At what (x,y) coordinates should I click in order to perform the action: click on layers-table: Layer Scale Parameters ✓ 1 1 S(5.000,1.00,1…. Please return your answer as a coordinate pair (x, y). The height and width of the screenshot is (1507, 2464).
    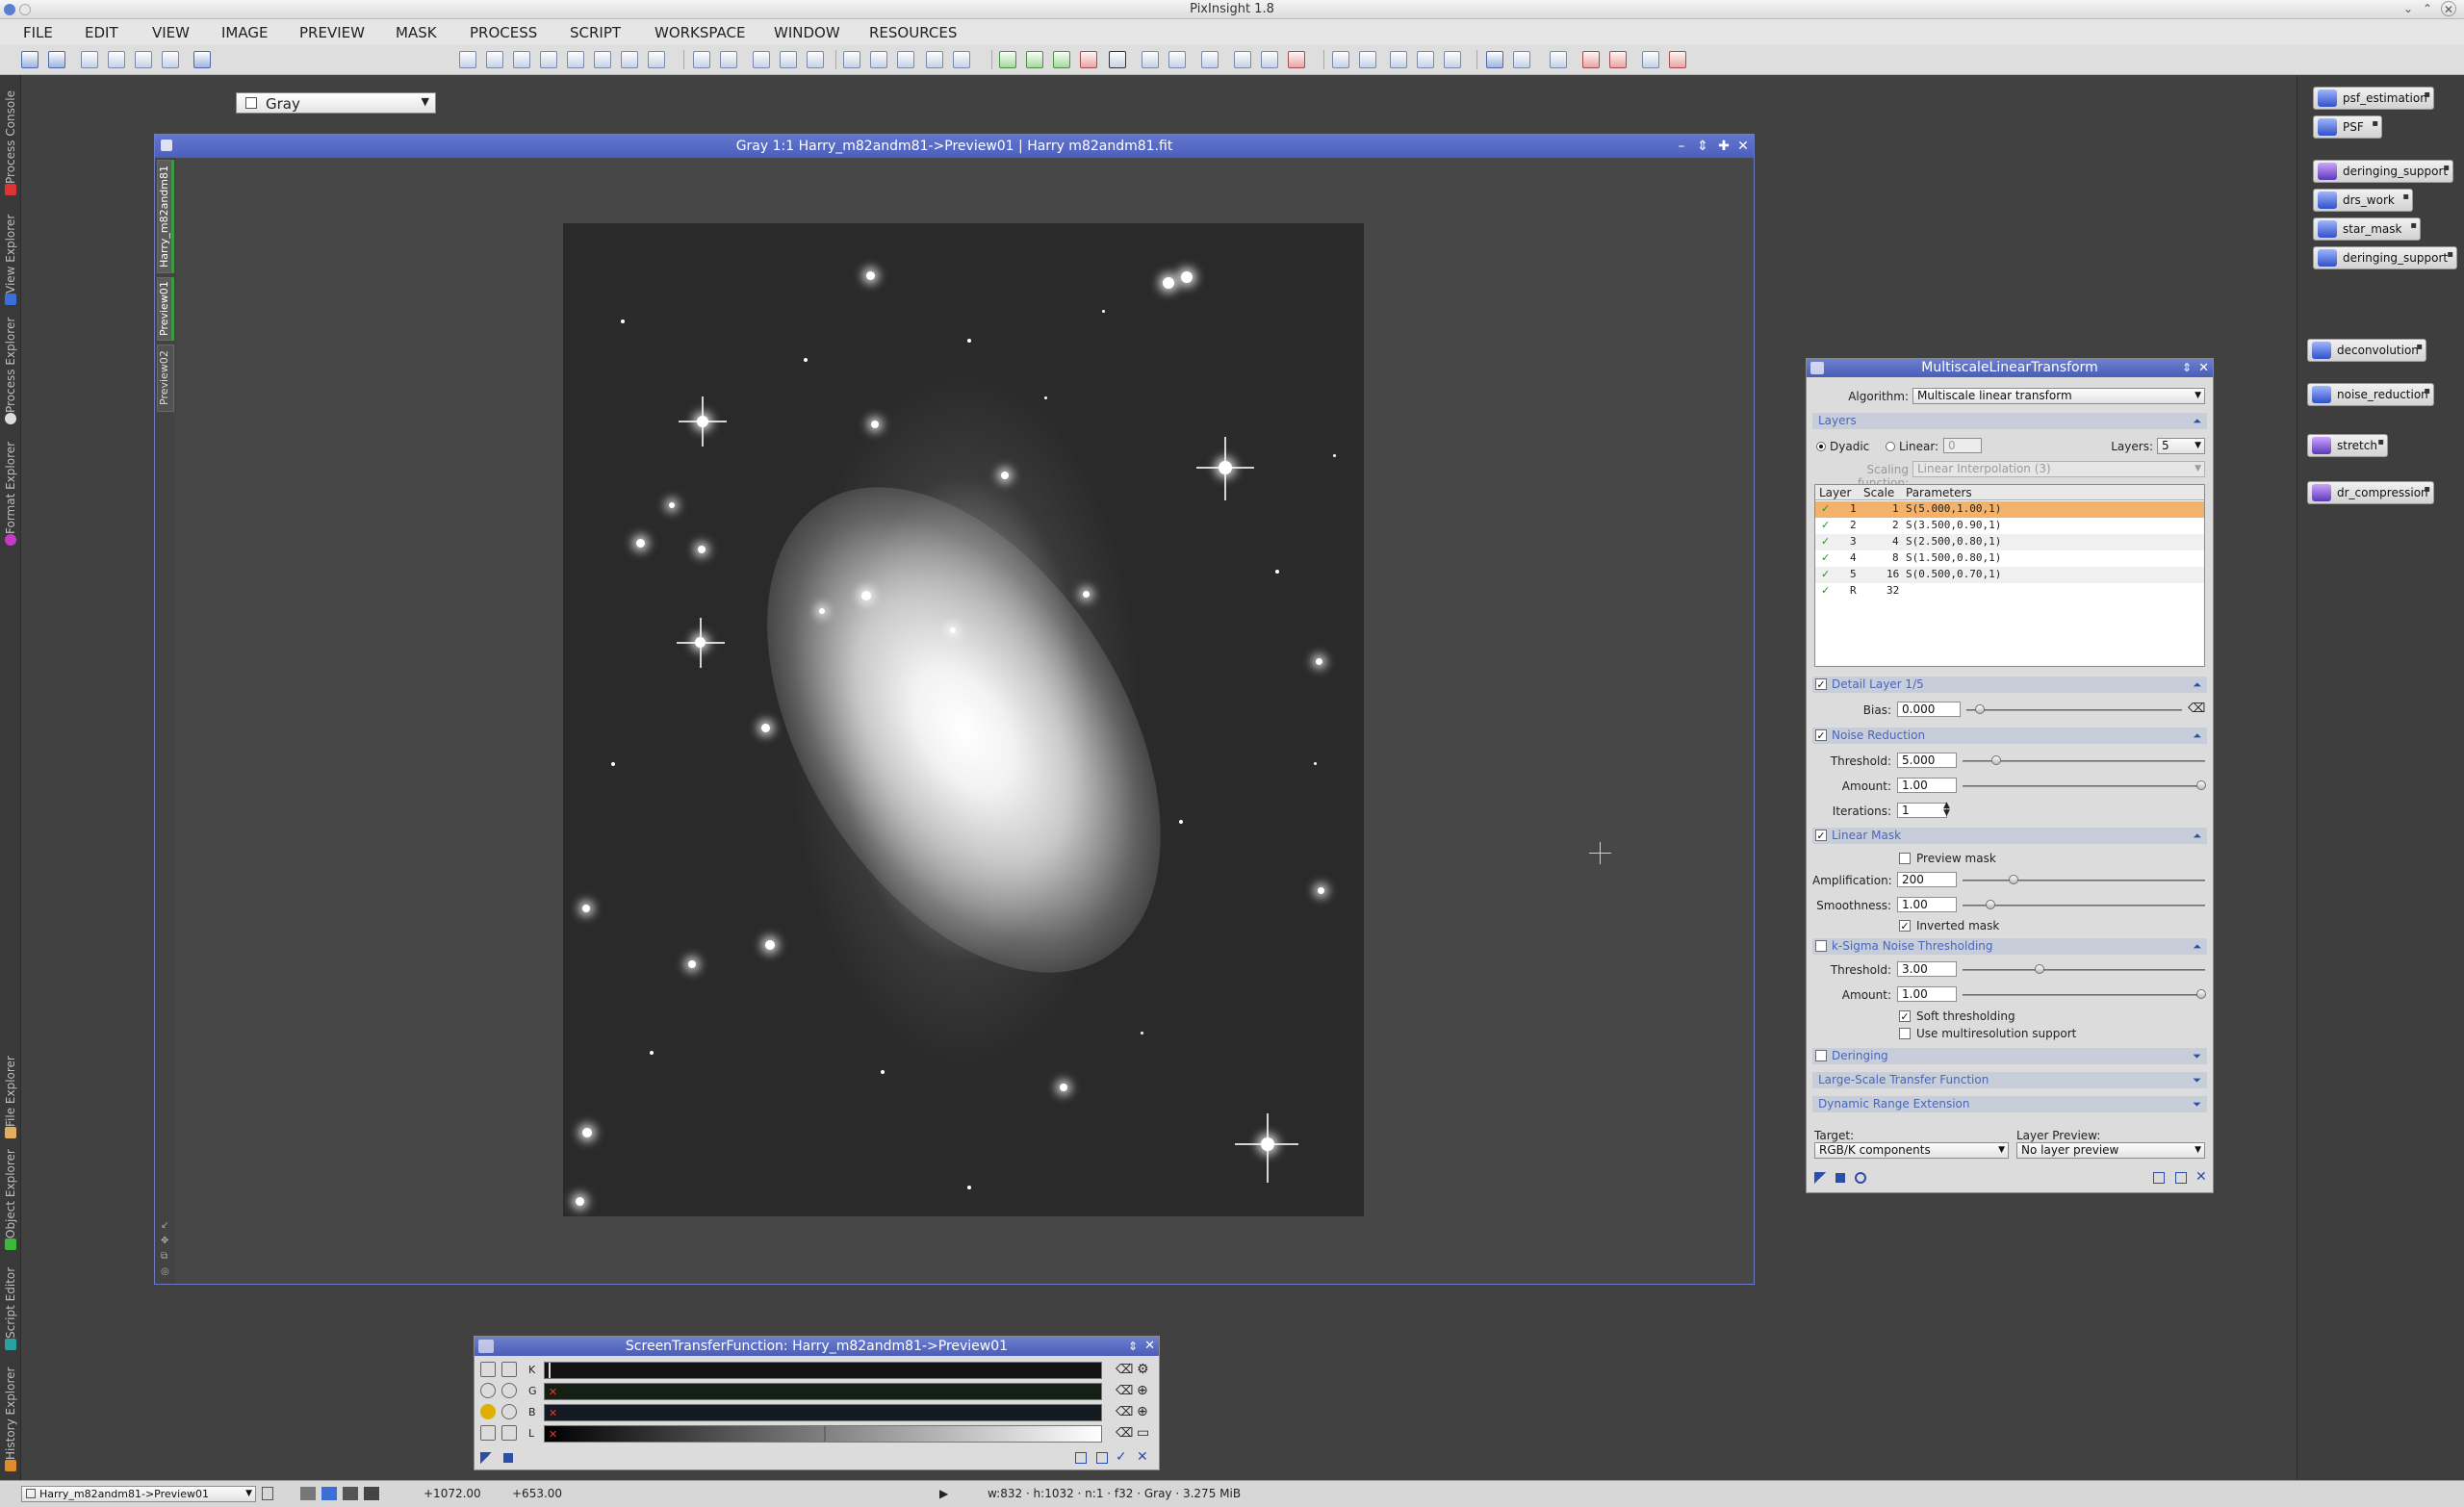
    Looking at the image, I should click on (2009, 575).